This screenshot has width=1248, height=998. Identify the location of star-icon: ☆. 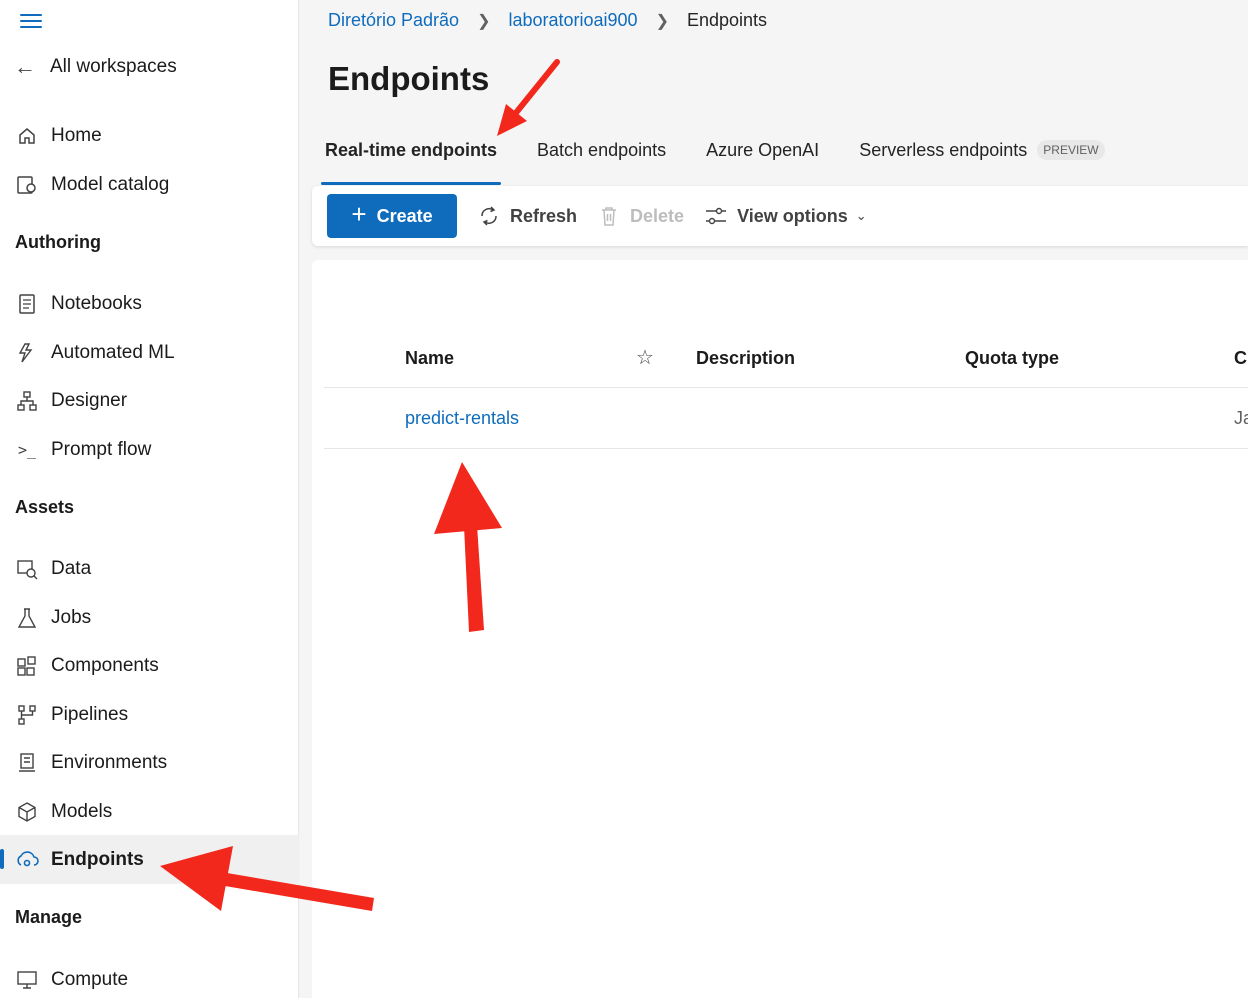
(645, 357).